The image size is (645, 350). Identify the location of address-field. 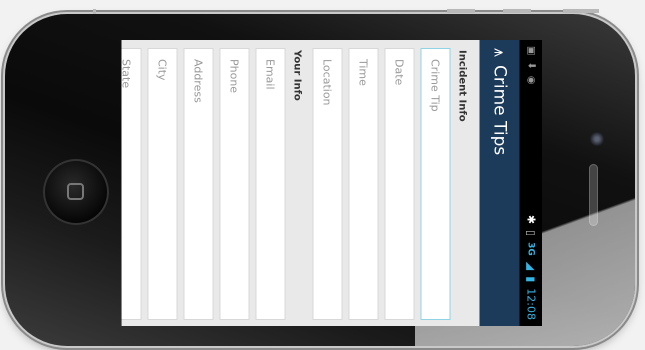
(198, 184).